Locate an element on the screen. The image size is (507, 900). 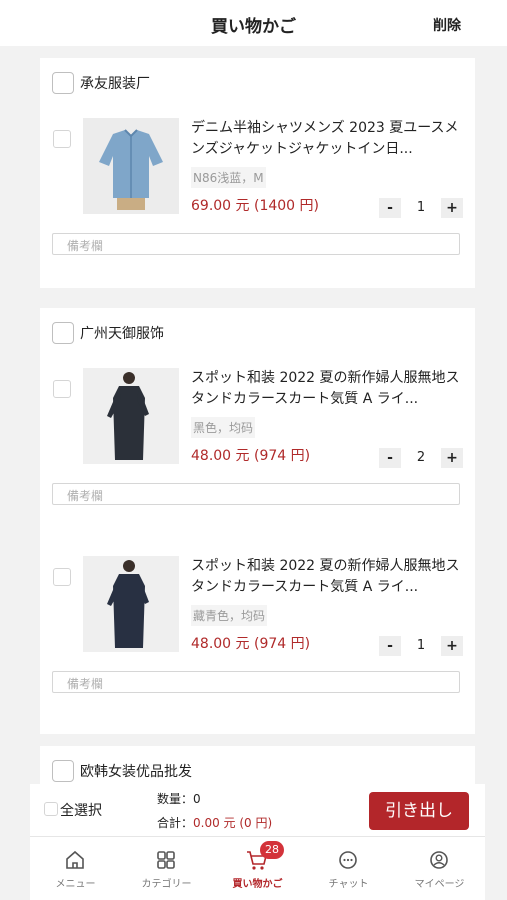
shop-header: 承友服装厂 is located at coordinates (257, 83).